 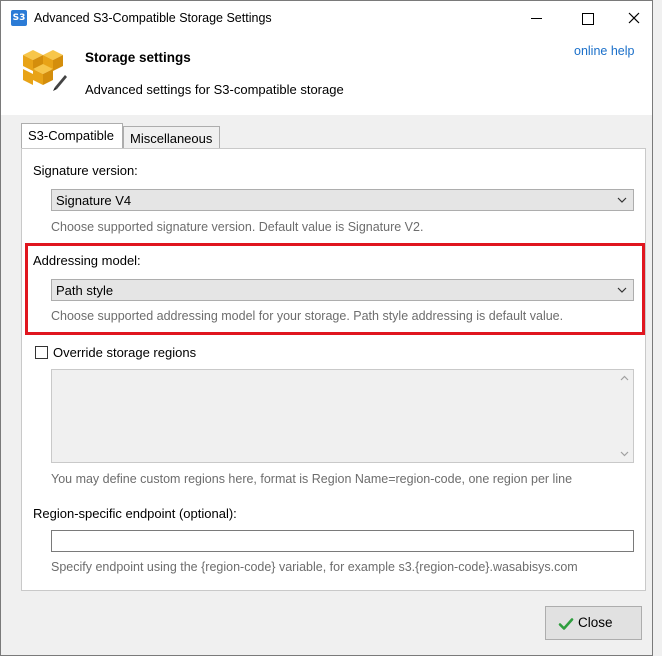 I want to click on signature-version-label: Signature version:, so click(x=85, y=170).